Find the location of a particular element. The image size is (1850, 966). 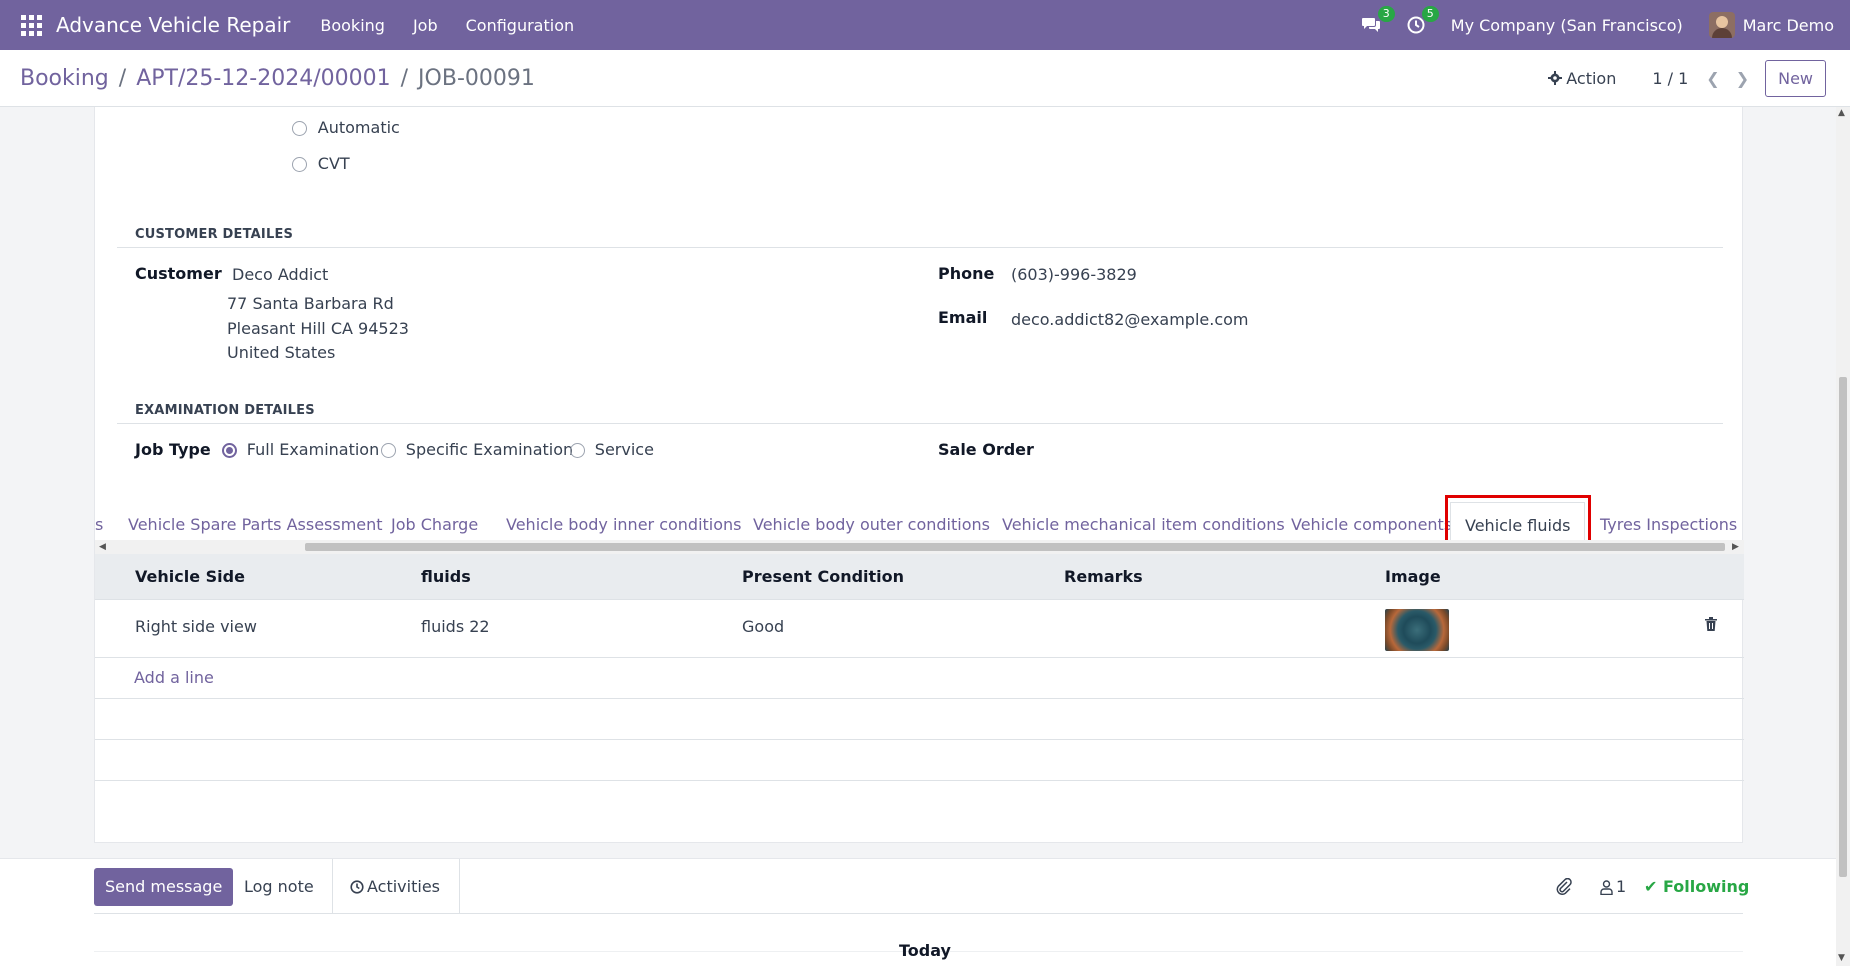

pager-next-icon: ❯ is located at coordinates (1742, 78).